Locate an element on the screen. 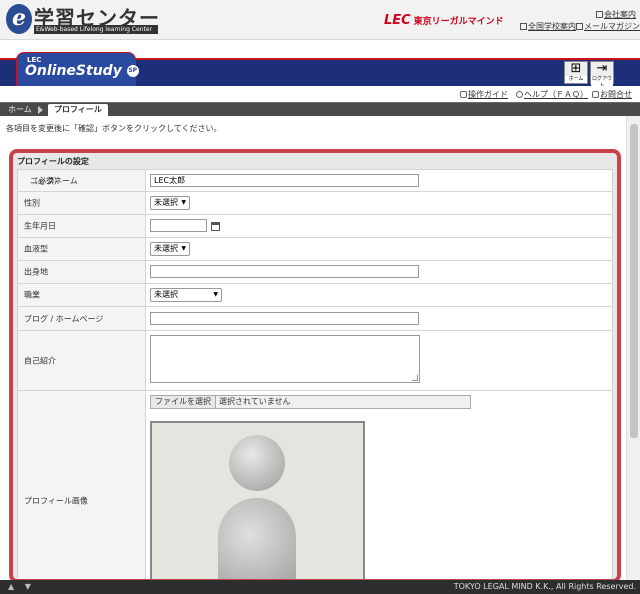 This screenshot has width=640, height=594. occupation-select: 未選択 ▼ is located at coordinates (186, 295).